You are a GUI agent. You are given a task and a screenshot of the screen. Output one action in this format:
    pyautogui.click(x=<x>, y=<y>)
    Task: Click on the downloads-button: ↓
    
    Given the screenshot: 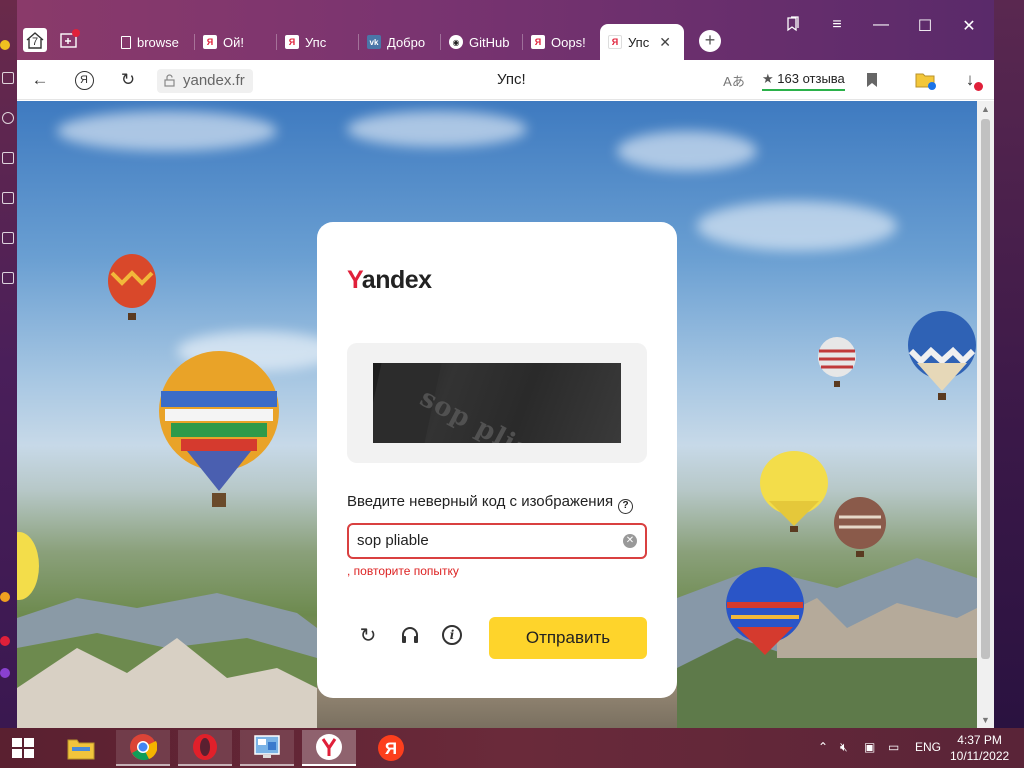 What is the action you would take?
    pyautogui.click(x=971, y=80)
    